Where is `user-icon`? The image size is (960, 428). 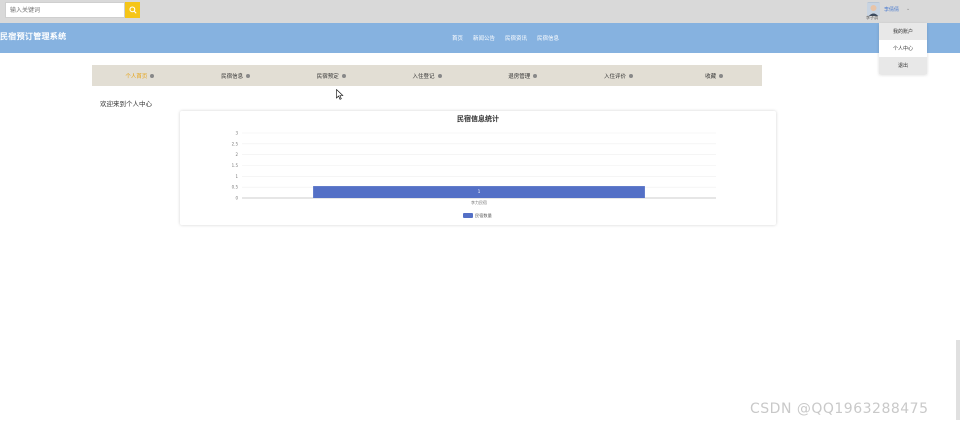 user-icon is located at coordinates (152, 75).